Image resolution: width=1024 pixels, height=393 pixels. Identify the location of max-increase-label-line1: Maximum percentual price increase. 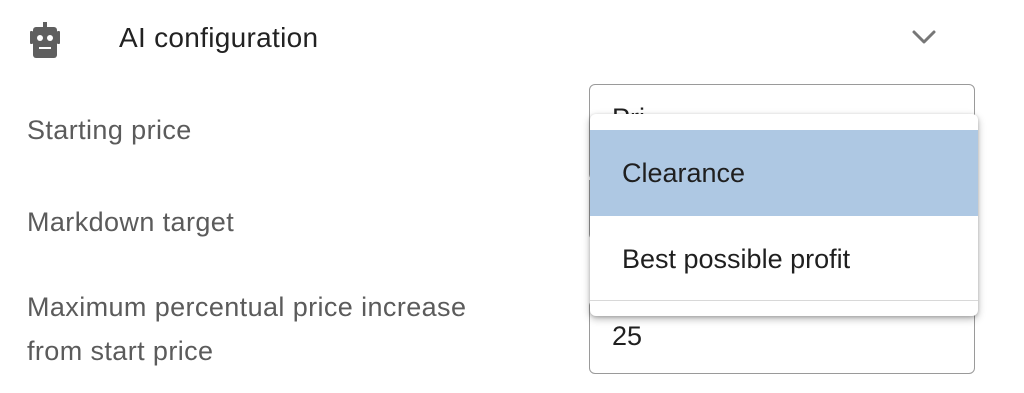
(247, 307).